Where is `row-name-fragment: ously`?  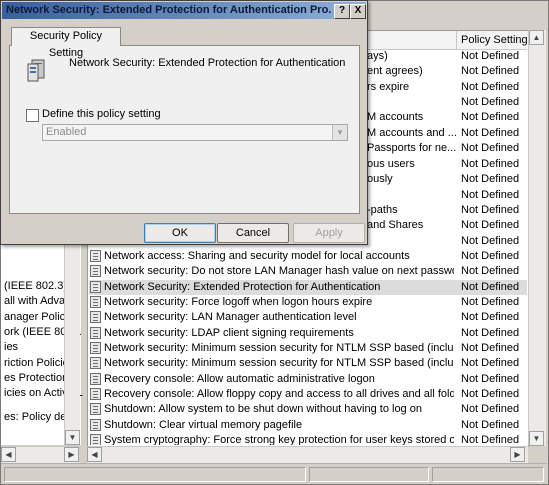
row-name-fragment: ously is located at coordinates (380, 179).